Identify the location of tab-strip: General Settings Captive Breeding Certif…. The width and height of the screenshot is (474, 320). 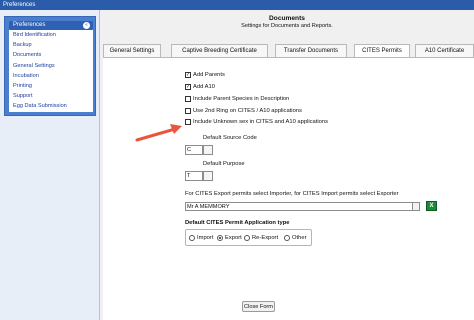
(288, 51).